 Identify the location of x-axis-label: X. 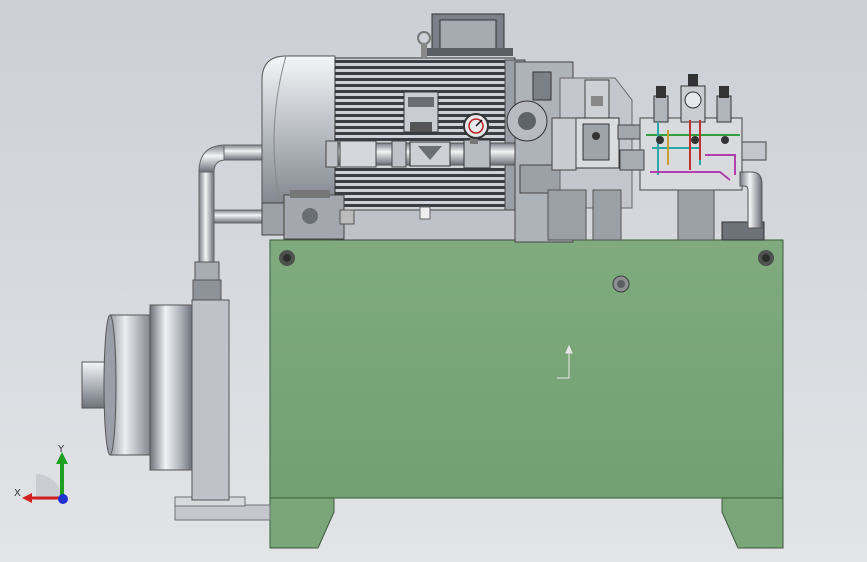
(17, 493).